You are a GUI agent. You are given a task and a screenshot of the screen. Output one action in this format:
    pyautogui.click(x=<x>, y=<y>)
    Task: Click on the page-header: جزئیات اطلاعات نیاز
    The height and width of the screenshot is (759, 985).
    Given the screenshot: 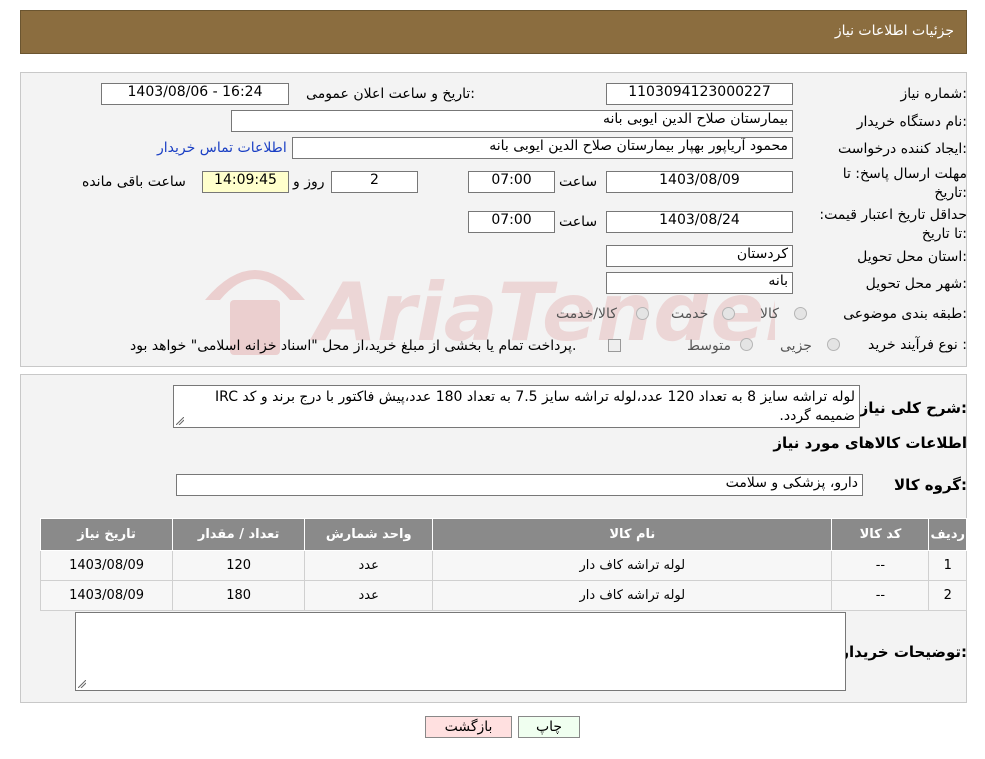 What is the action you would take?
    pyautogui.click(x=493, y=32)
    